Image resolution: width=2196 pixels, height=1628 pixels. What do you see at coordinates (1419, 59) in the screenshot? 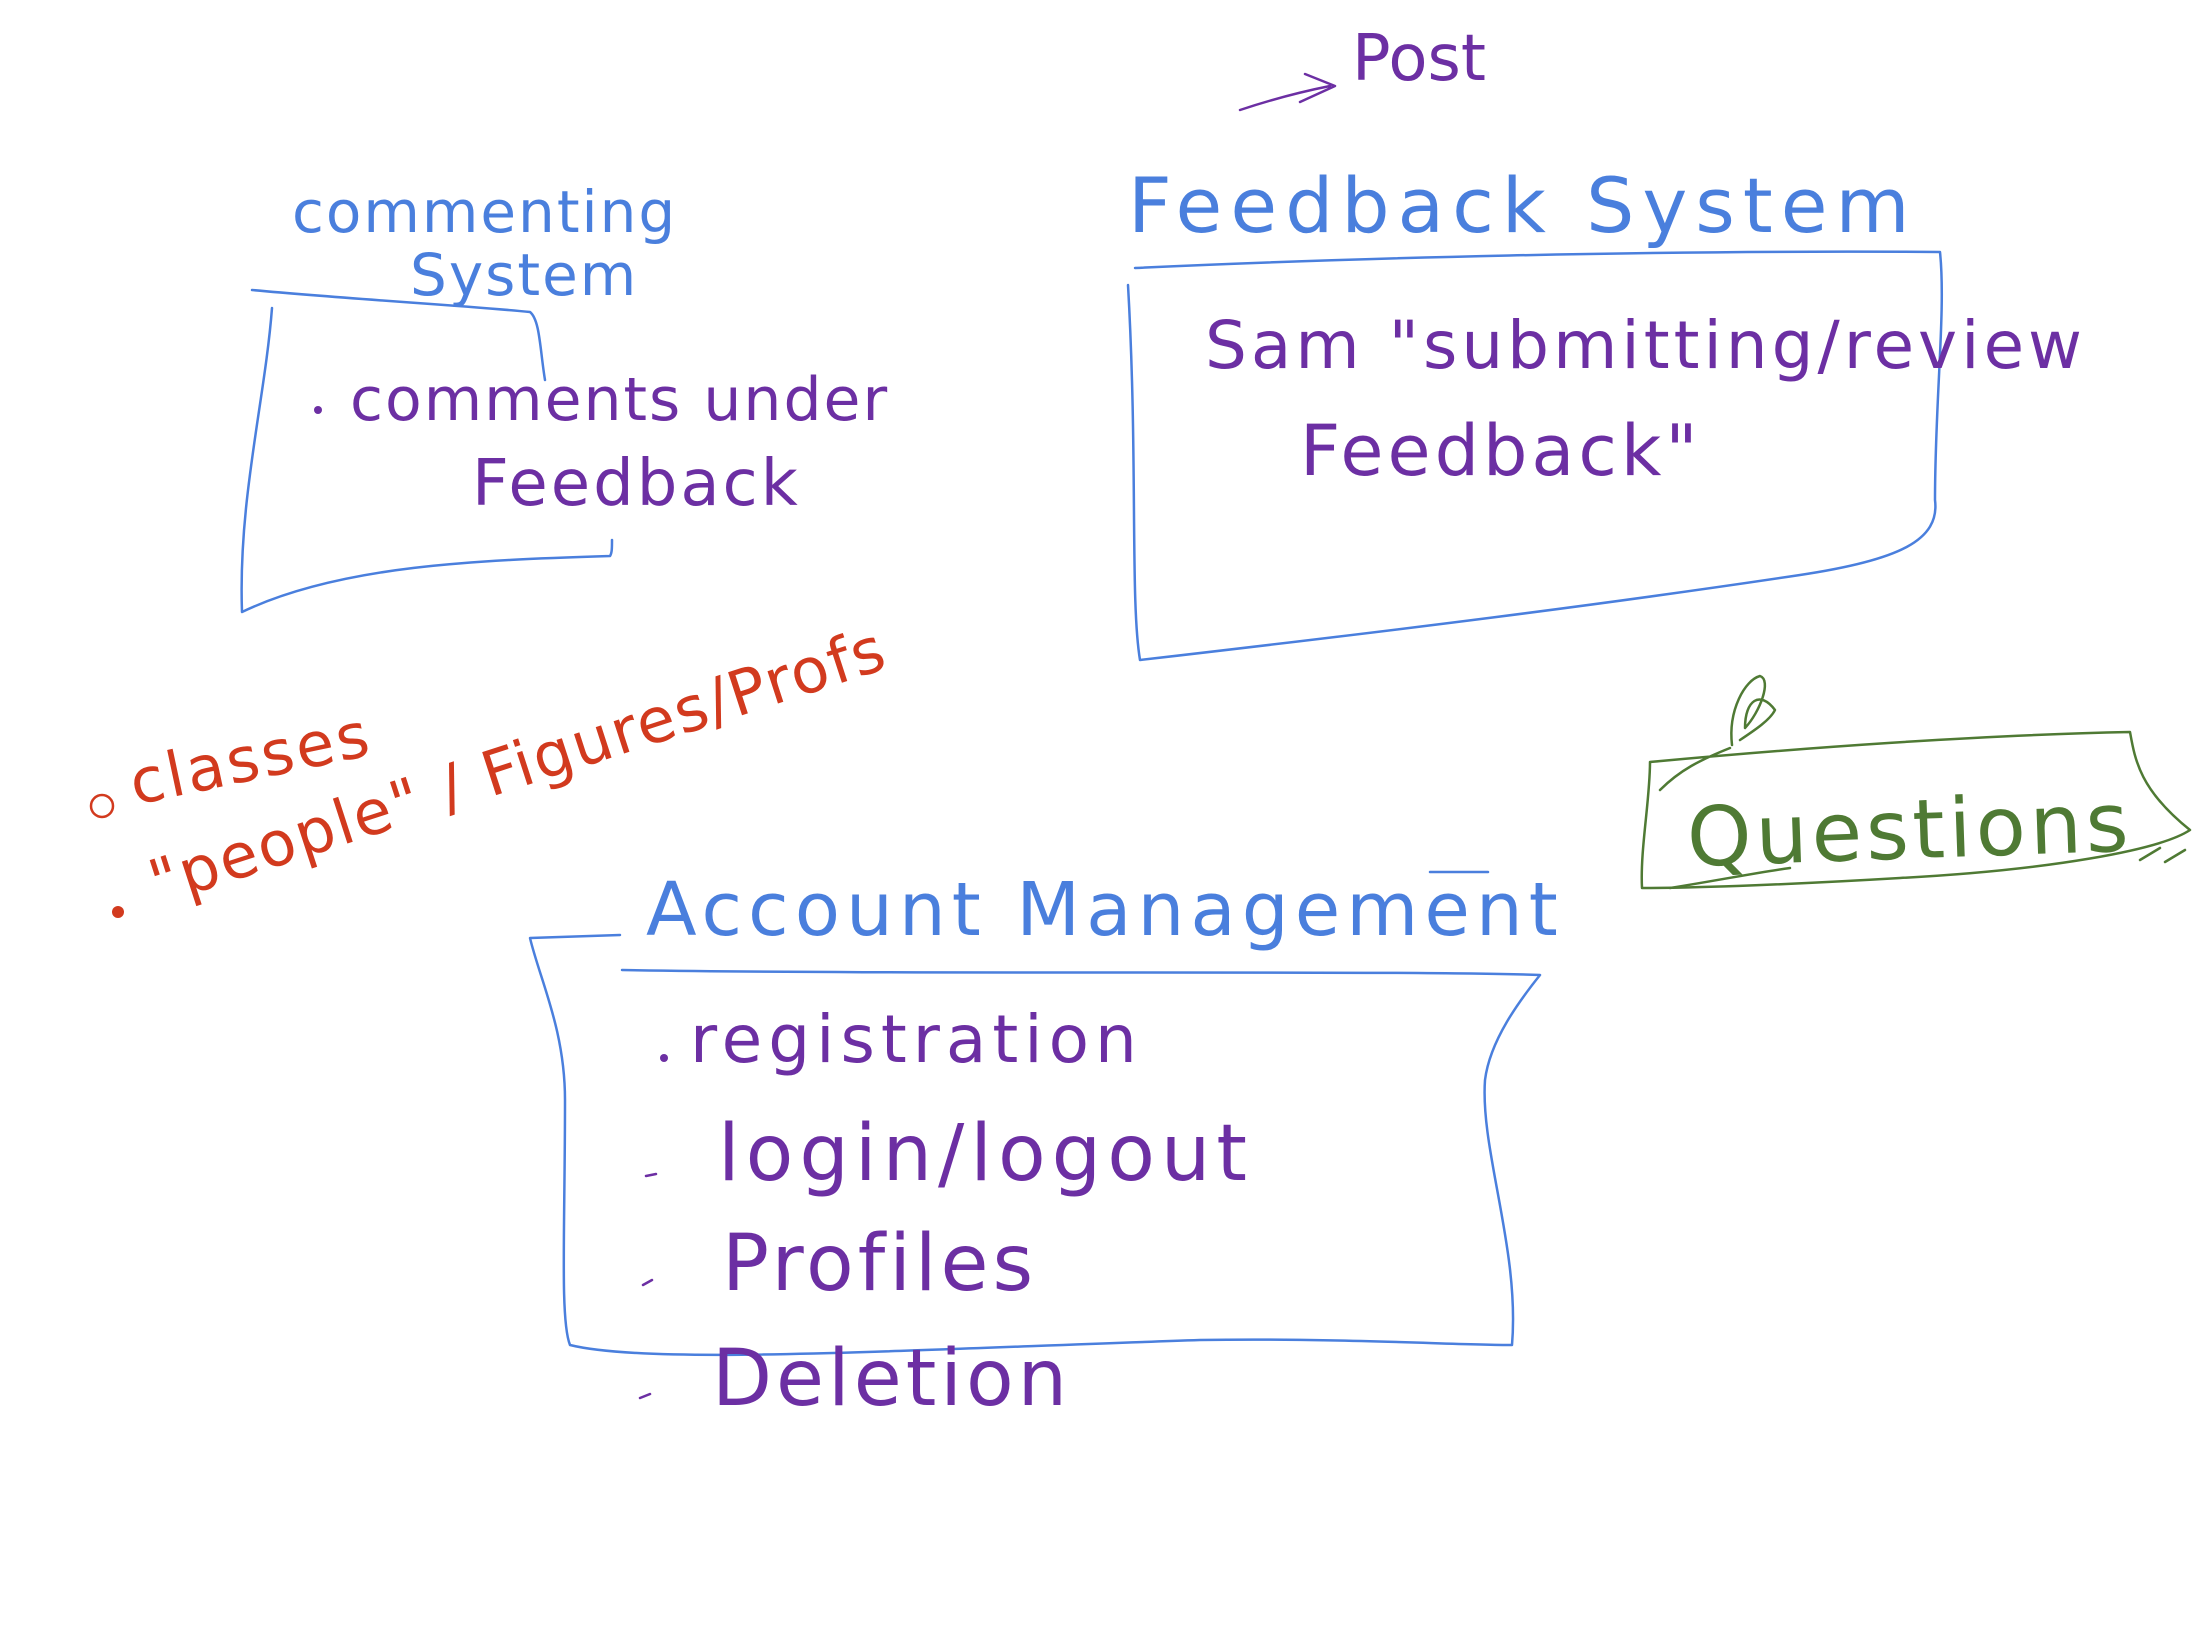
I see `post-note-text: Post` at bounding box center [1419, 59].